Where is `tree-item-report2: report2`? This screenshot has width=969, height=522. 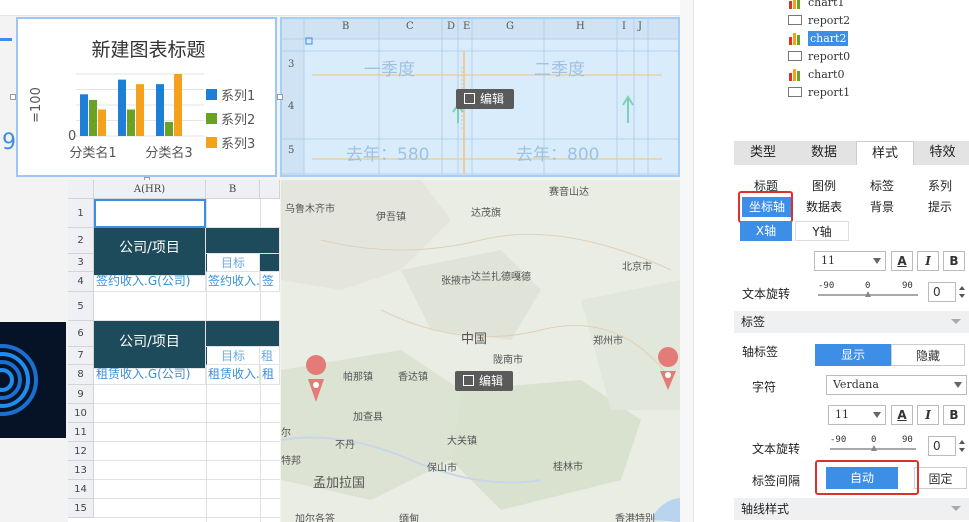
tree-item-report2: report2 is located at coordinates (819, 21).